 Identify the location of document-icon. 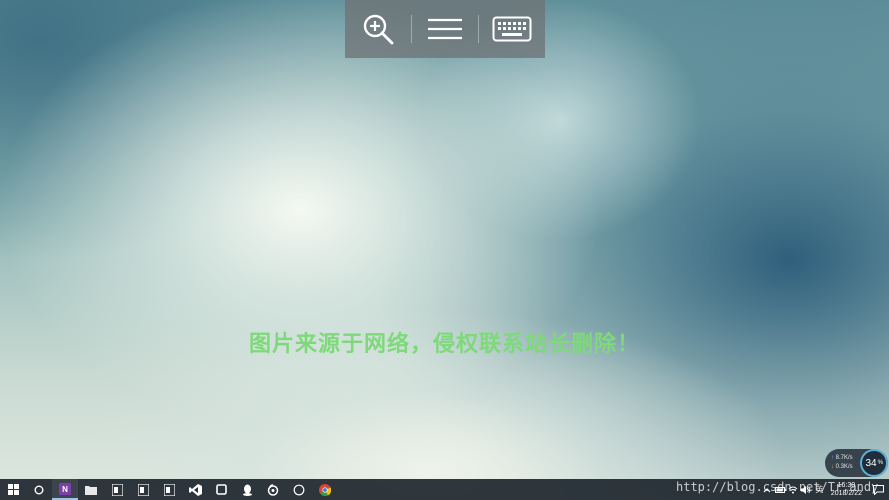
(143, 489).